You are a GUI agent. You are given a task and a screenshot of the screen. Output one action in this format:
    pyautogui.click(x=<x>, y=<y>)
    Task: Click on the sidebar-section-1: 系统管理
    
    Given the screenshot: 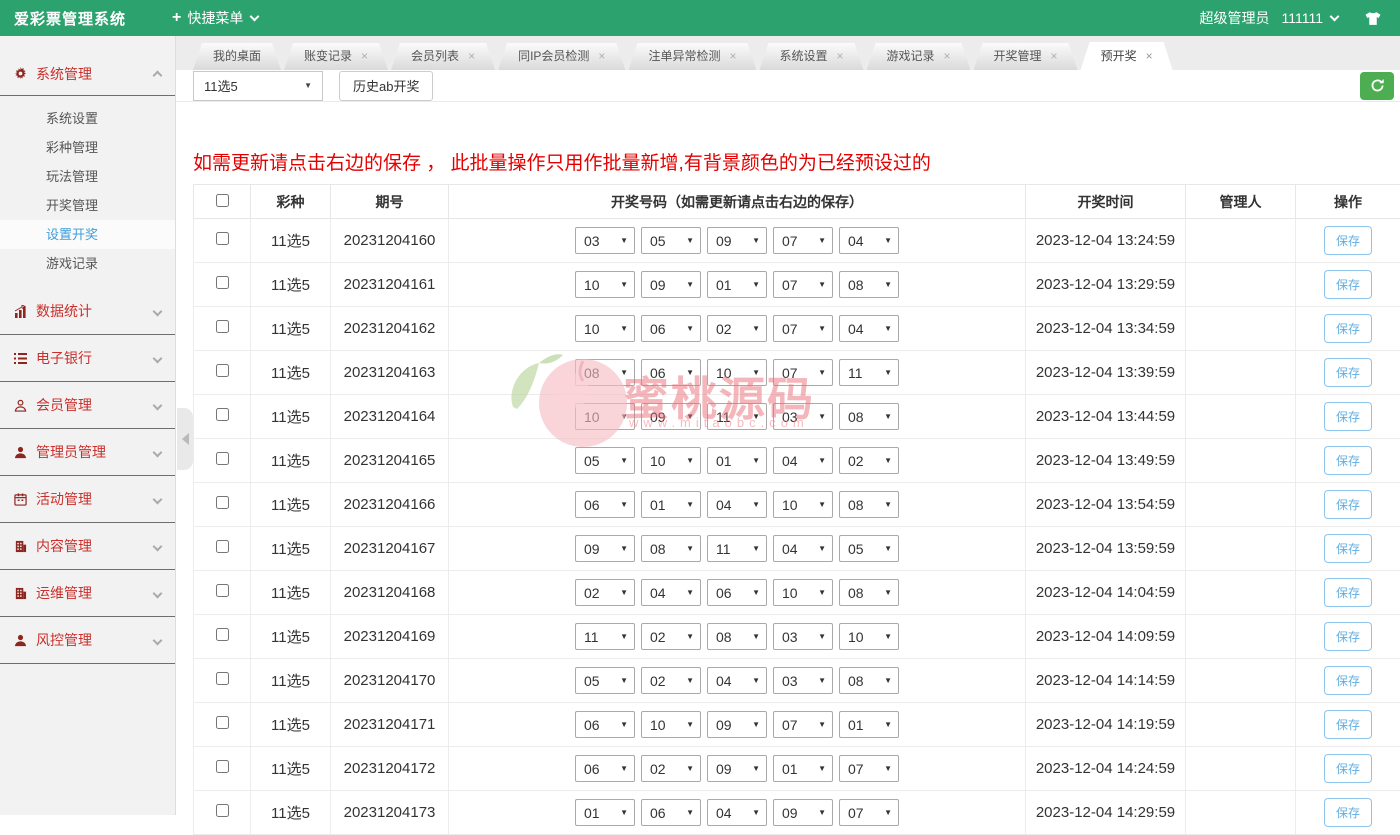 What is the action you would take?
    pyautogui.click(x=87, y=74)
    